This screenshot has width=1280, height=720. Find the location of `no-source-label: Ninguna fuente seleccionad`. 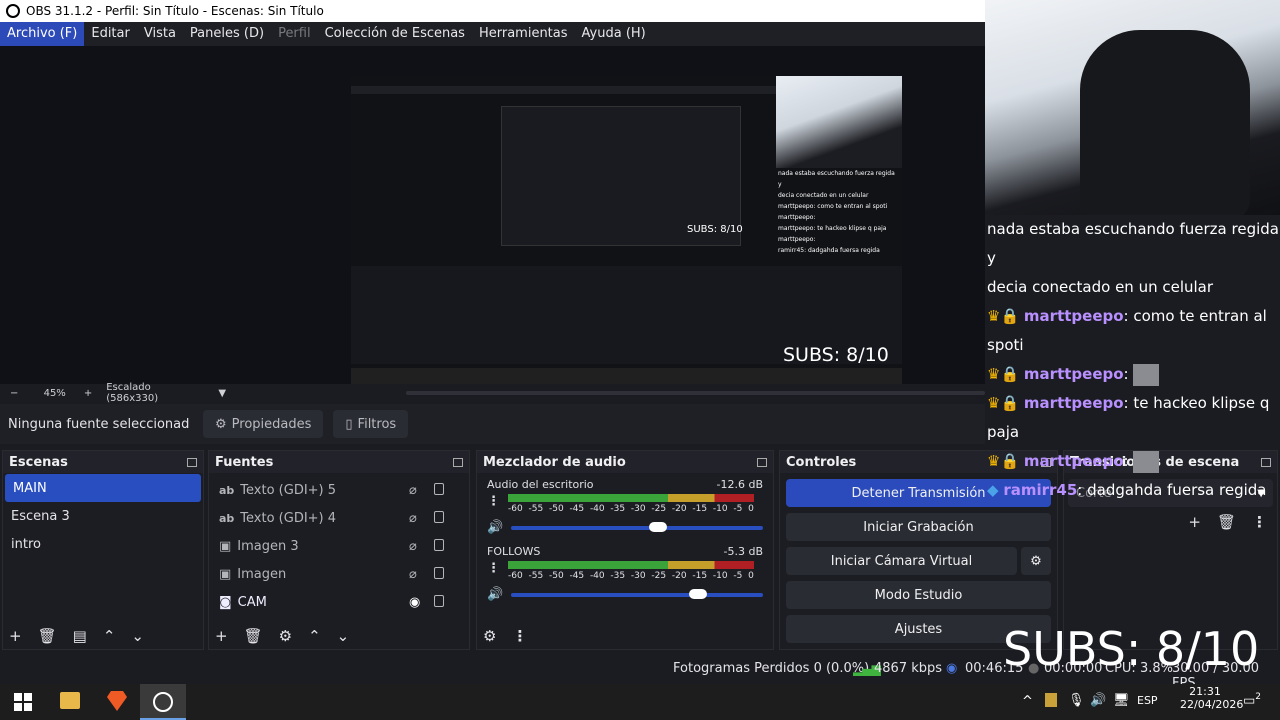

no-source-label: Ninguna fuente seleccionad is located at coordinates (99, 424).